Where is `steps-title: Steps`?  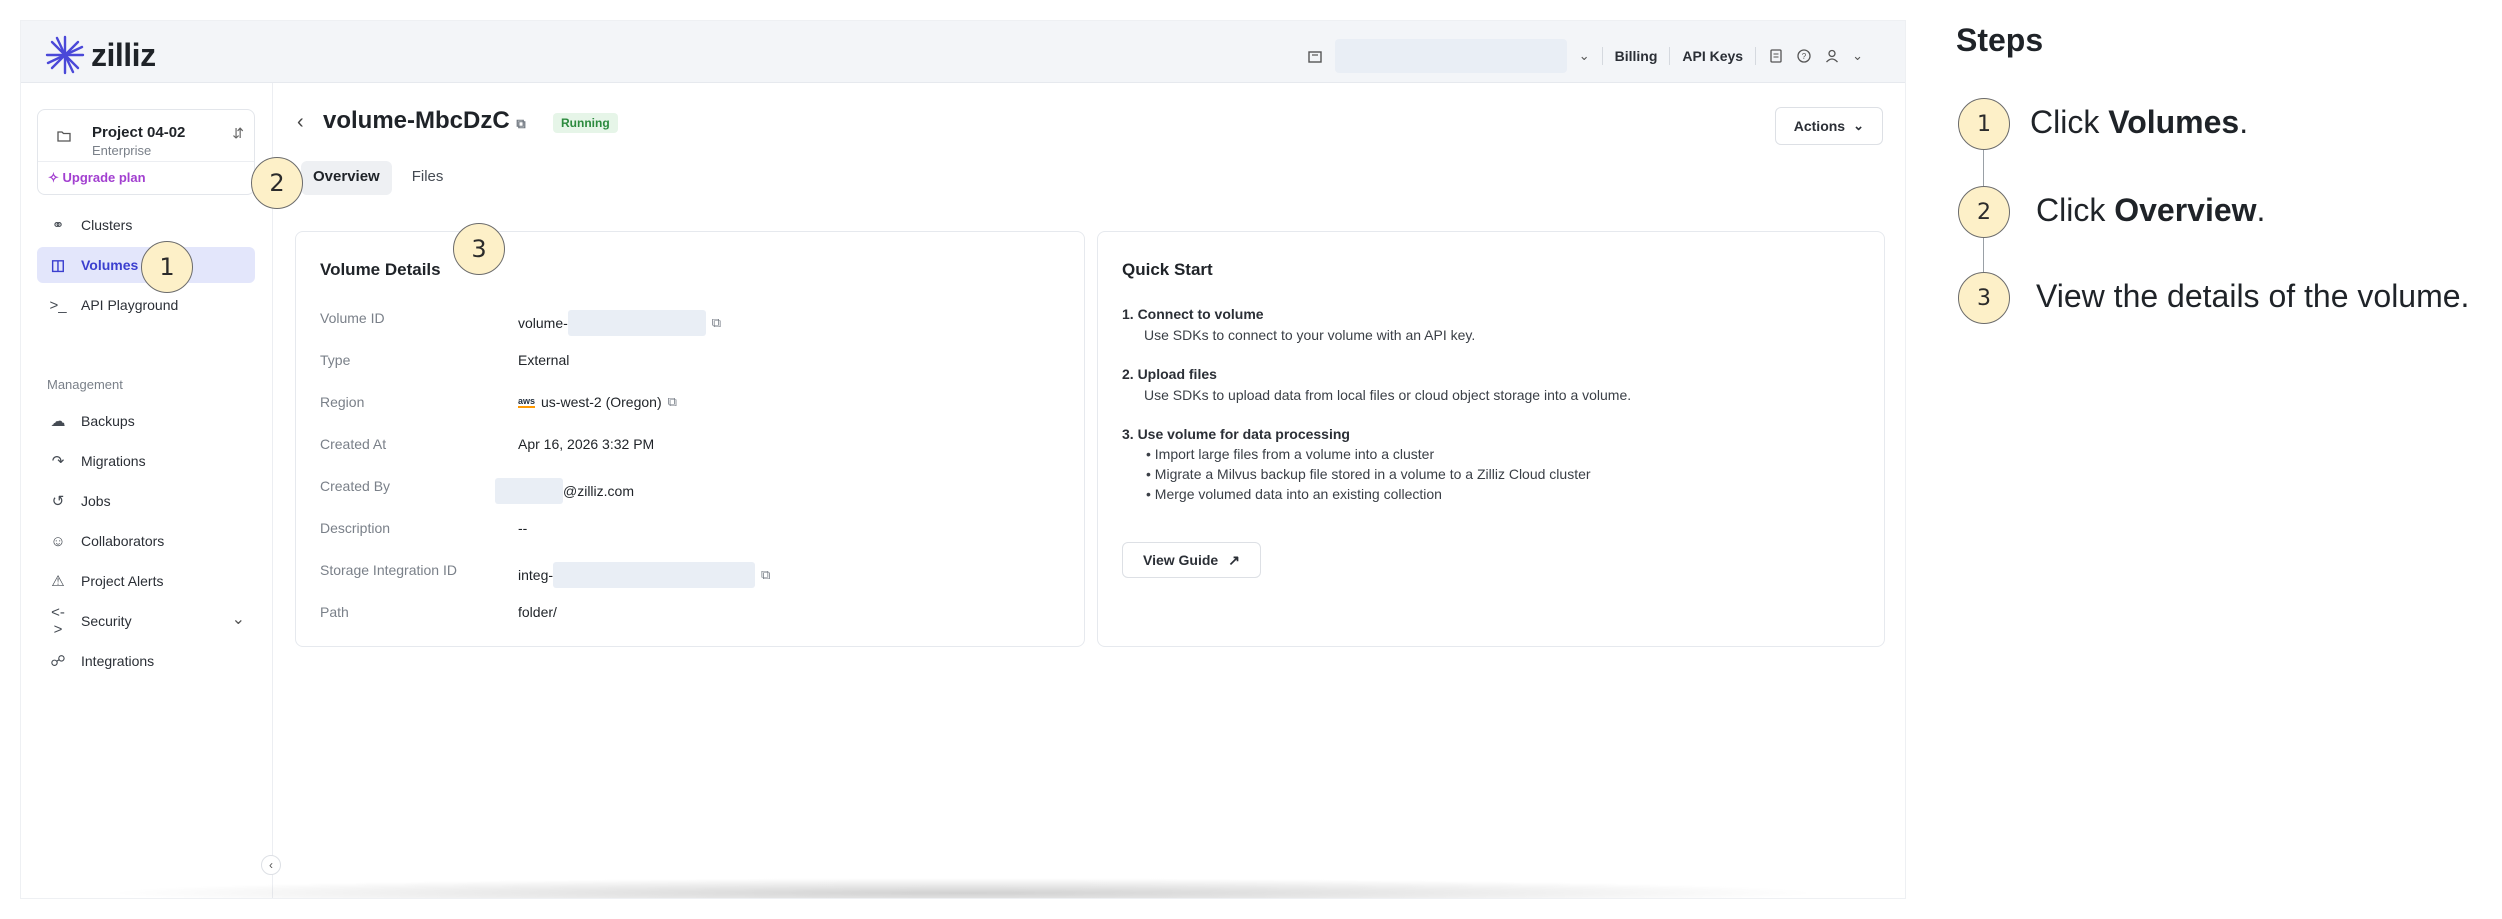 steps-title: Steps is located at coordinates (2000, 40).